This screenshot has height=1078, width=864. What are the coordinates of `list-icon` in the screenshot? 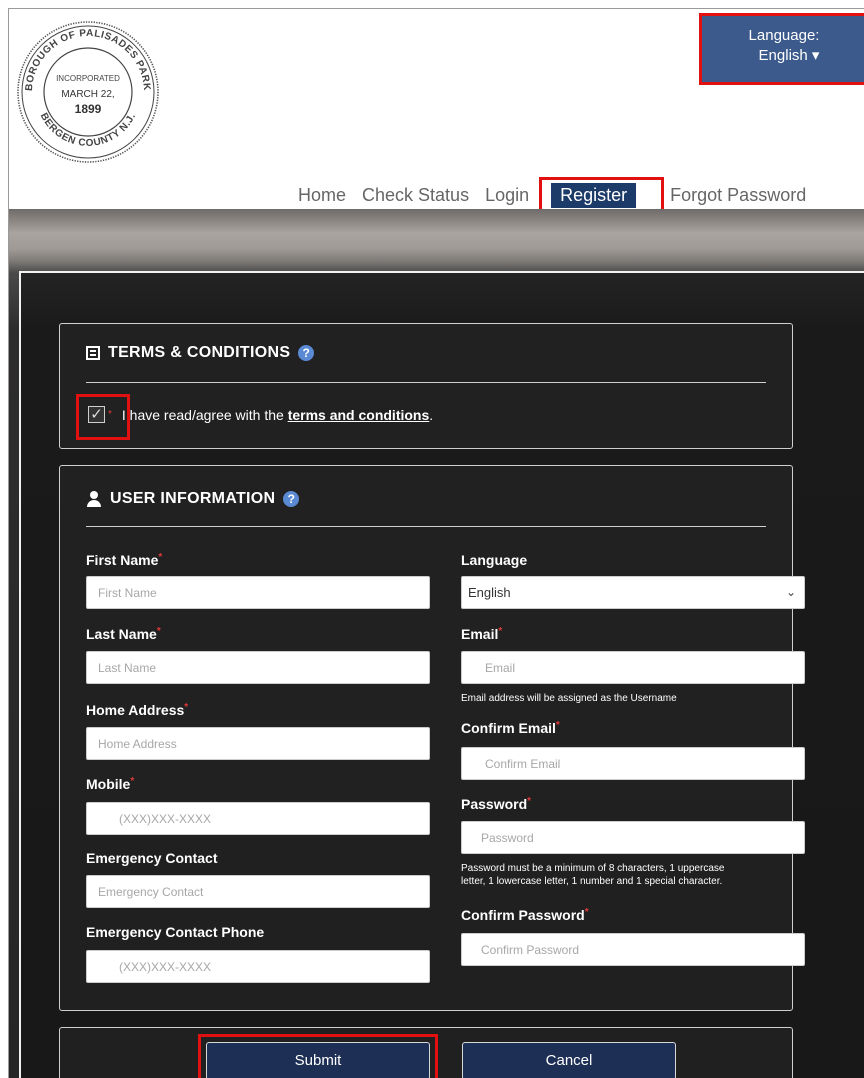 It's located at (93, 353).